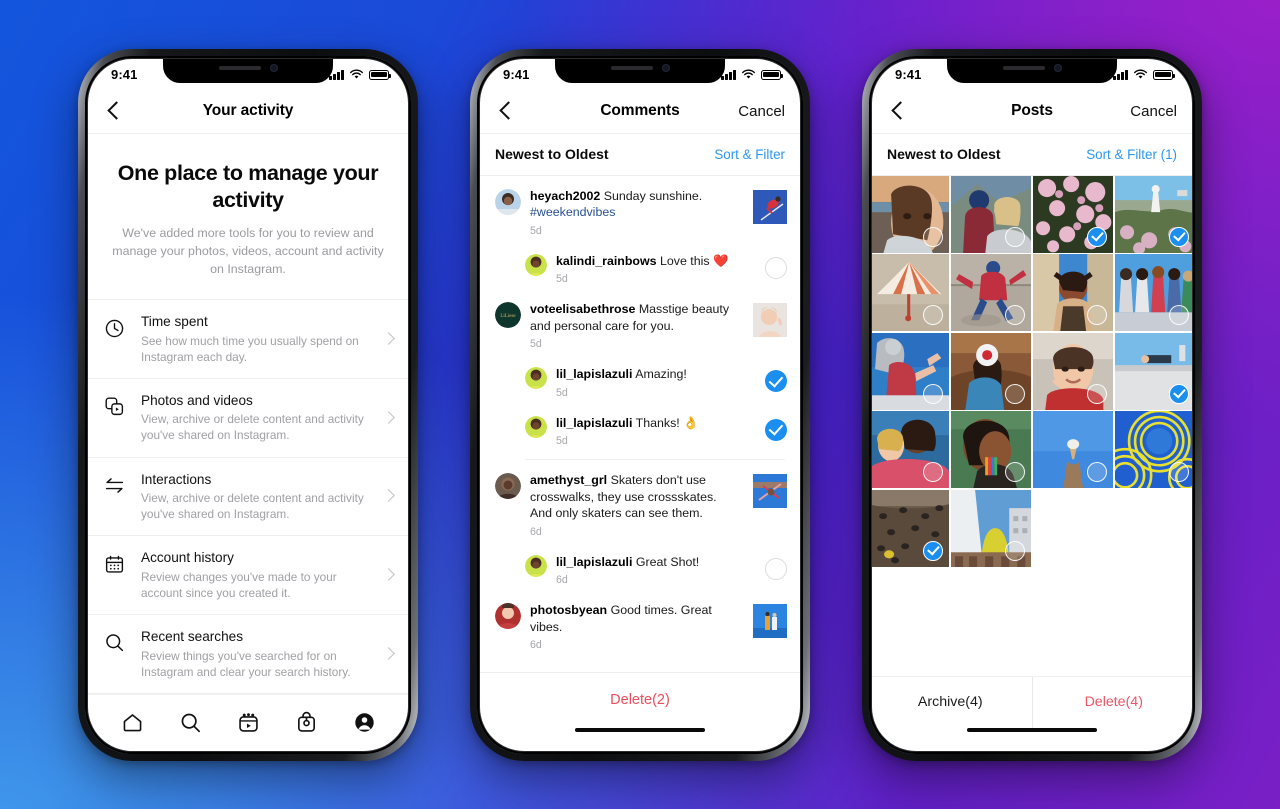 Image resolution: width=1280 pixels, height=809 pixels. What do you see at coordinates (908, 74) in the screenshot?
I see `status-time: 9:41` at bounding box center [908, 74].